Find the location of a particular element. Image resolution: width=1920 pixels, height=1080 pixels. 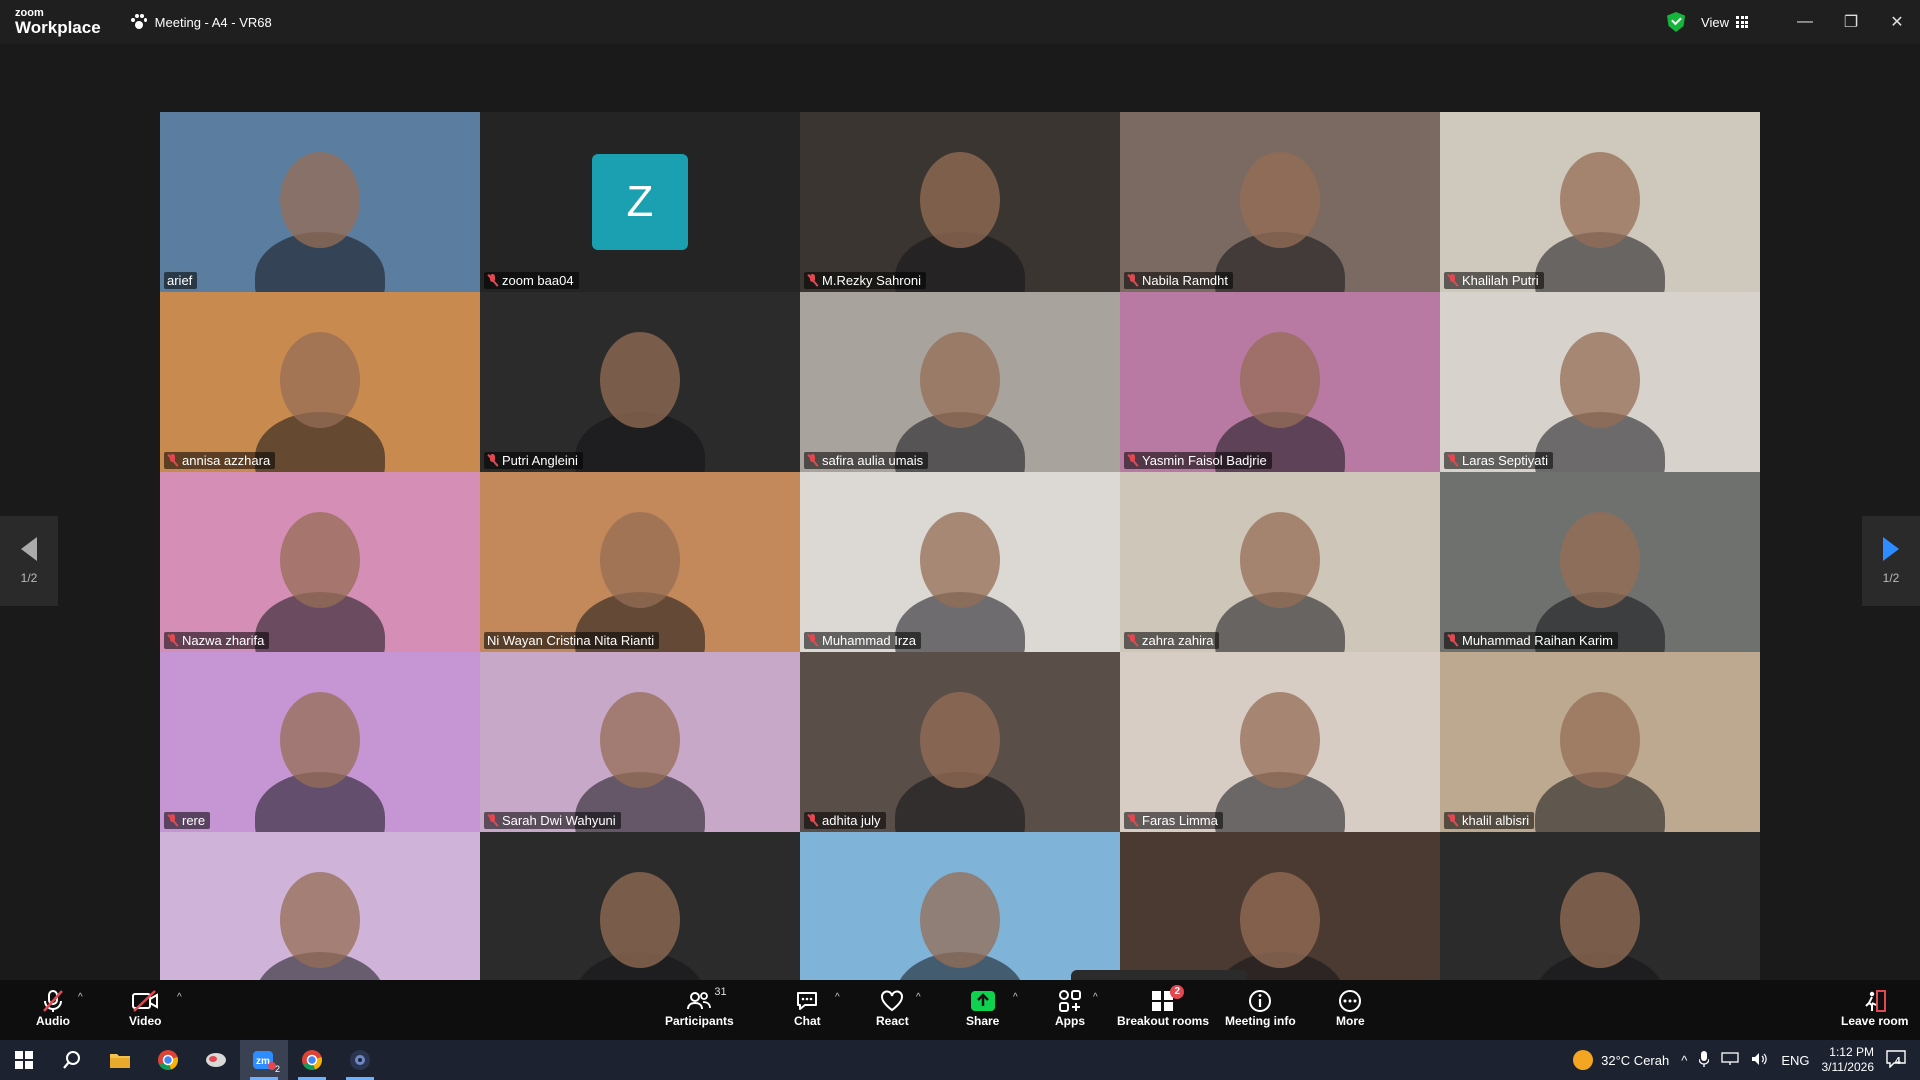

breakout-rooms-icon: 2 is located at coordinates (1167, 999).